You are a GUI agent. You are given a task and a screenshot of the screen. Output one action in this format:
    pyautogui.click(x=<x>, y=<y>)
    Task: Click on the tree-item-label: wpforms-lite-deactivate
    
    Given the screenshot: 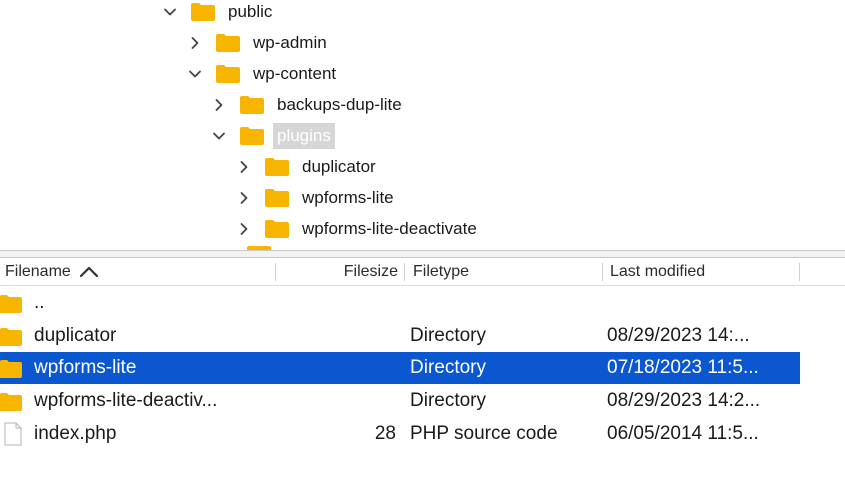 What is the action you would take?
    pyautogui.click(x=389, y=228)
    